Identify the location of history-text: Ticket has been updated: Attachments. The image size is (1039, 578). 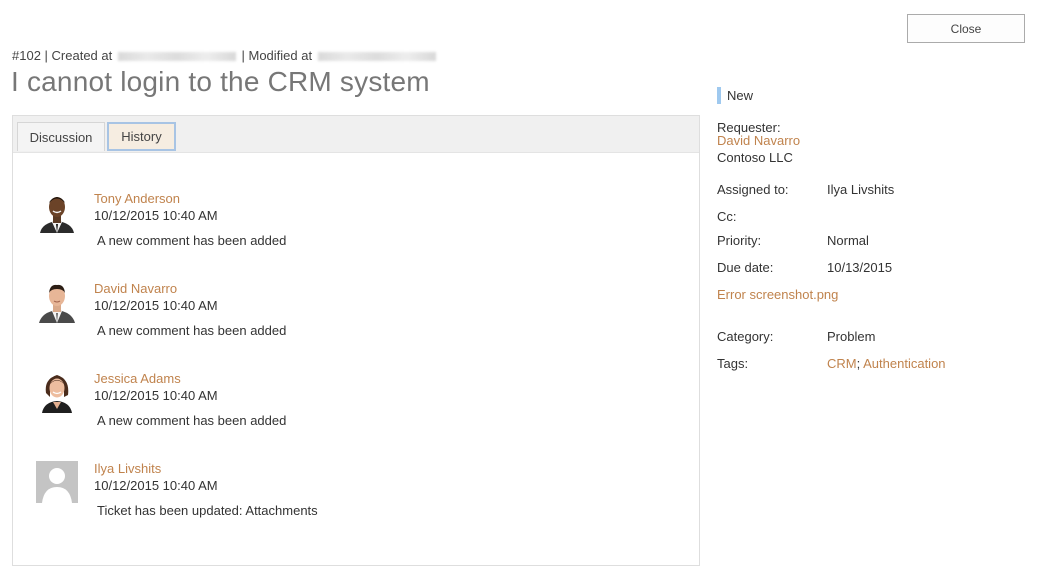
(207, 510).